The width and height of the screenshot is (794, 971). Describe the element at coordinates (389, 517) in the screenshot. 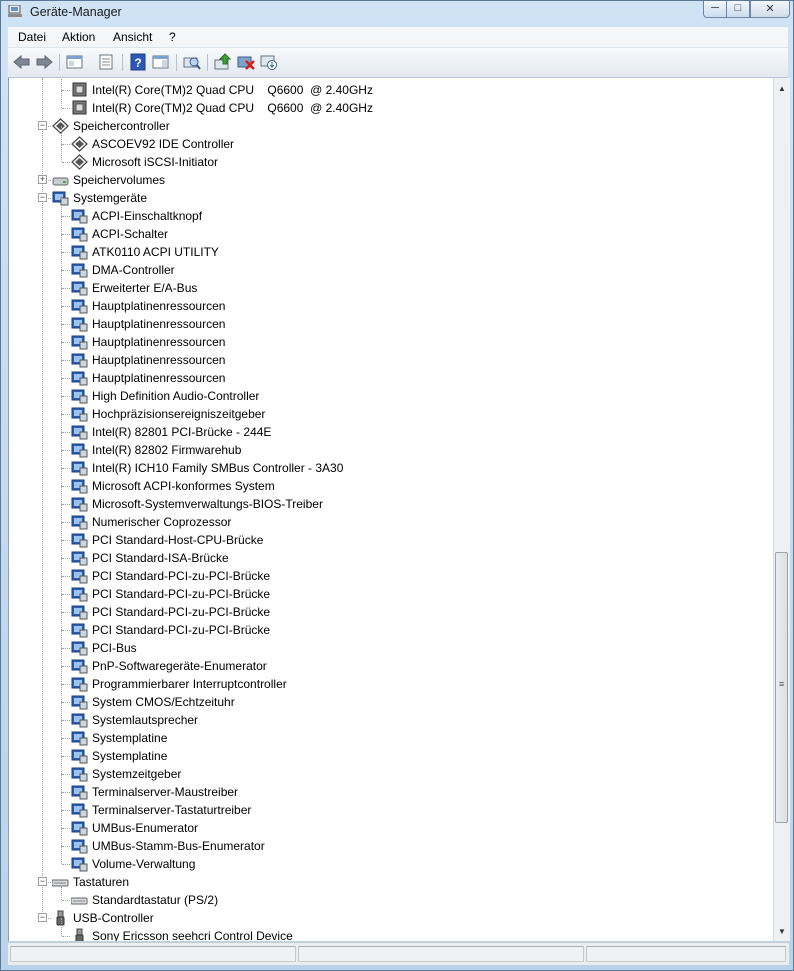

I see `tree-item-system-device: Numerischer Coprozessor` at that location.